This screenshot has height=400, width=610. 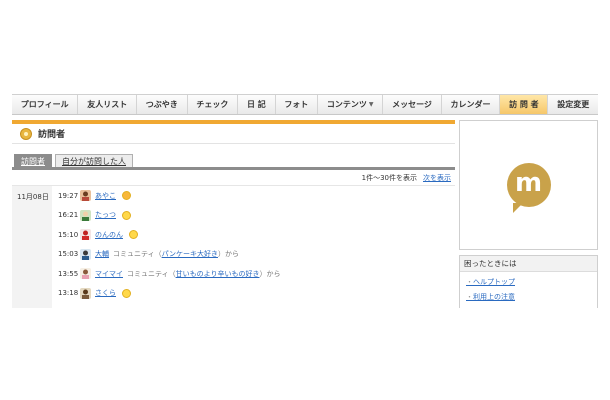 I want to click on visitor-name-link: のんのん, so click(x=109, y=235).